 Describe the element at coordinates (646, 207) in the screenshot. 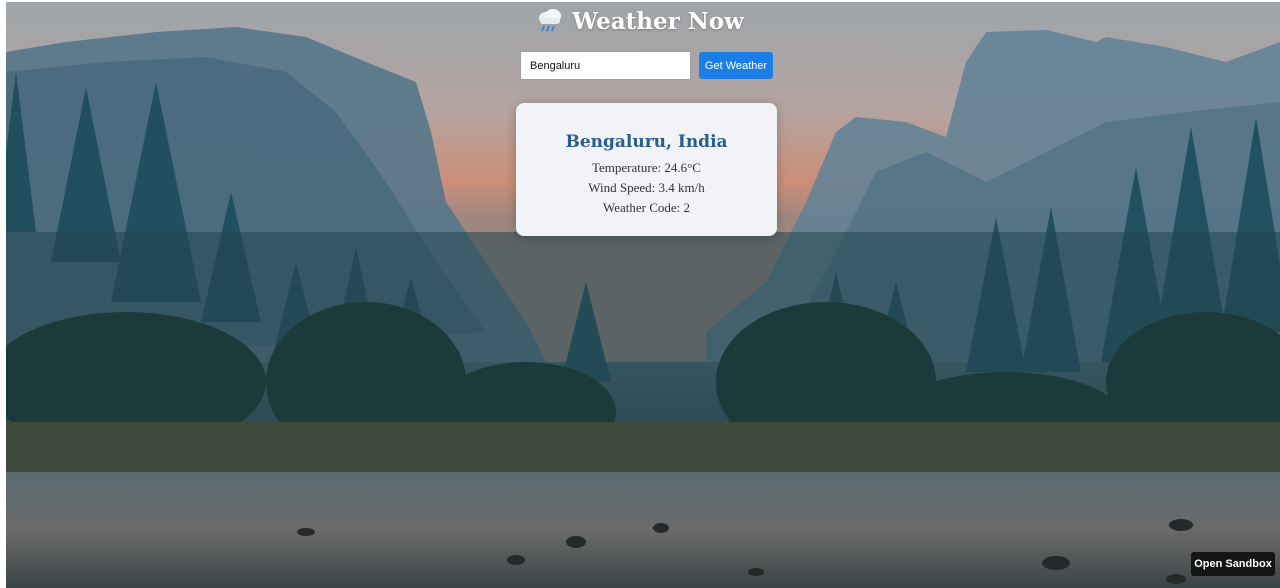

I see `weather-code-text: Weather Code: 2` at that location.